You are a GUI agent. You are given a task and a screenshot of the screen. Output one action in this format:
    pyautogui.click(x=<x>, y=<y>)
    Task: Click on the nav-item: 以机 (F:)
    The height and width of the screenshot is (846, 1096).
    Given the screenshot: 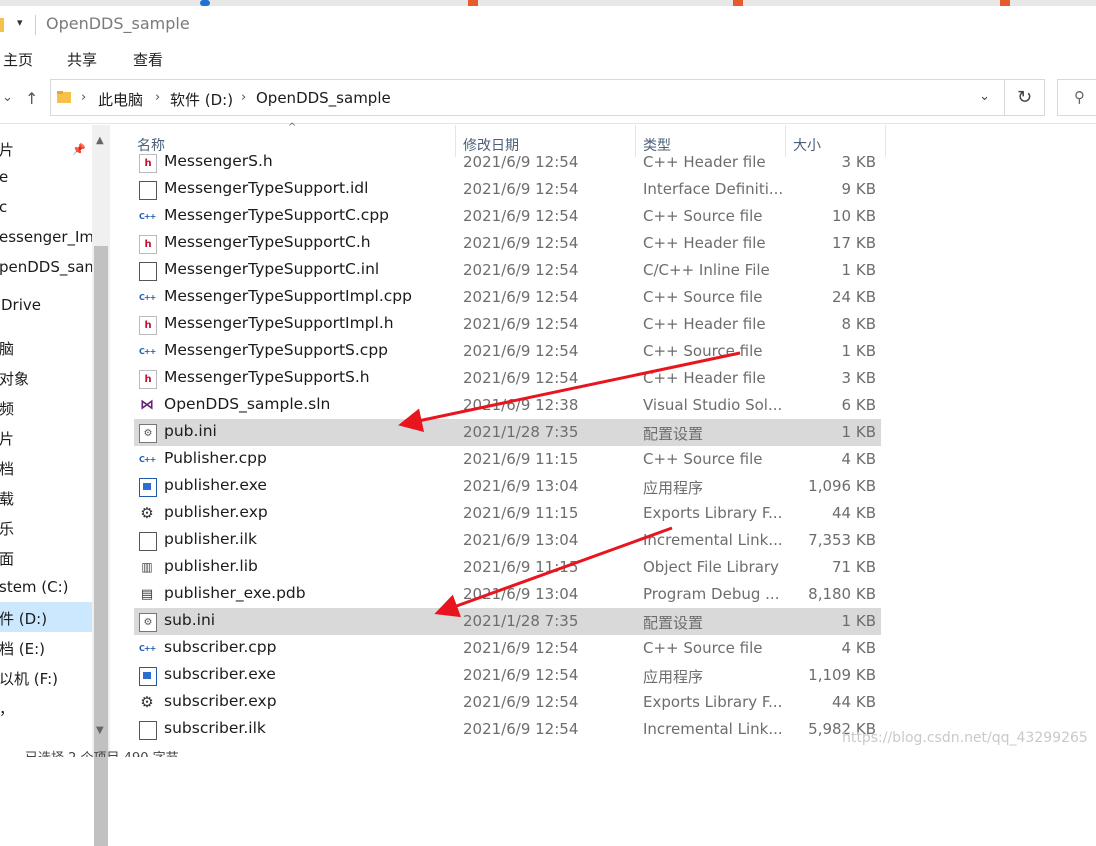 What is the action you would take?
    pyautogui.click(x=46, y=677)
    